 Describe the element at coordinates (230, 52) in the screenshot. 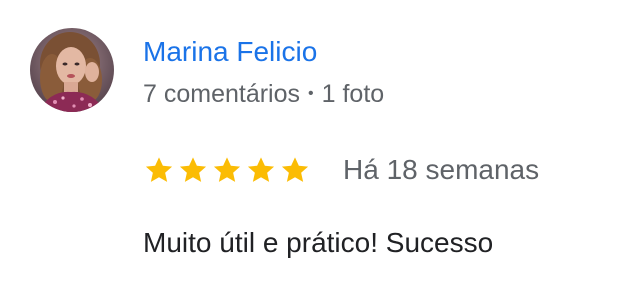

I see `author-name-link: Marina Felicio` at that location.